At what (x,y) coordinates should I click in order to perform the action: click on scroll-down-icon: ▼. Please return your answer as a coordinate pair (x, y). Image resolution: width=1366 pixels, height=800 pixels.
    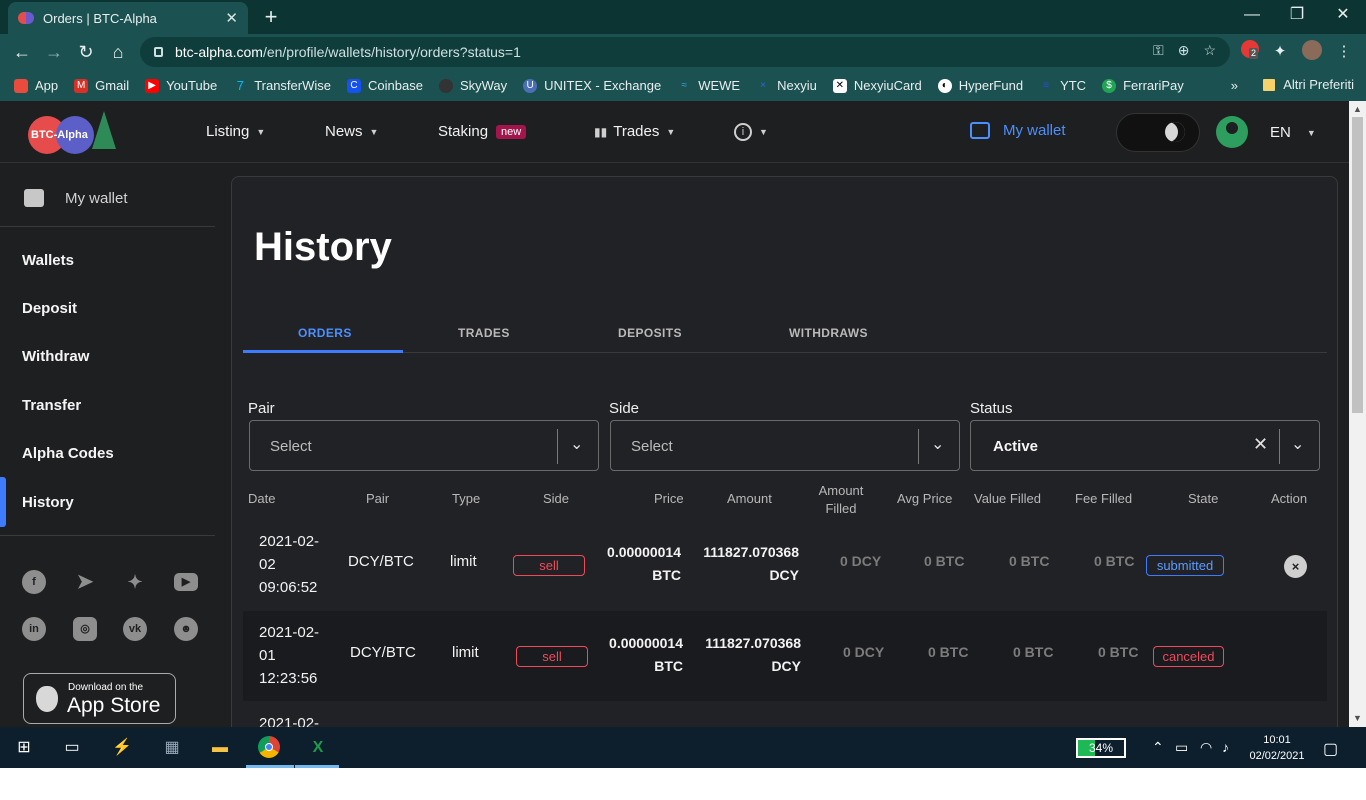
    Looking at the image, I should click on (1357, 718).